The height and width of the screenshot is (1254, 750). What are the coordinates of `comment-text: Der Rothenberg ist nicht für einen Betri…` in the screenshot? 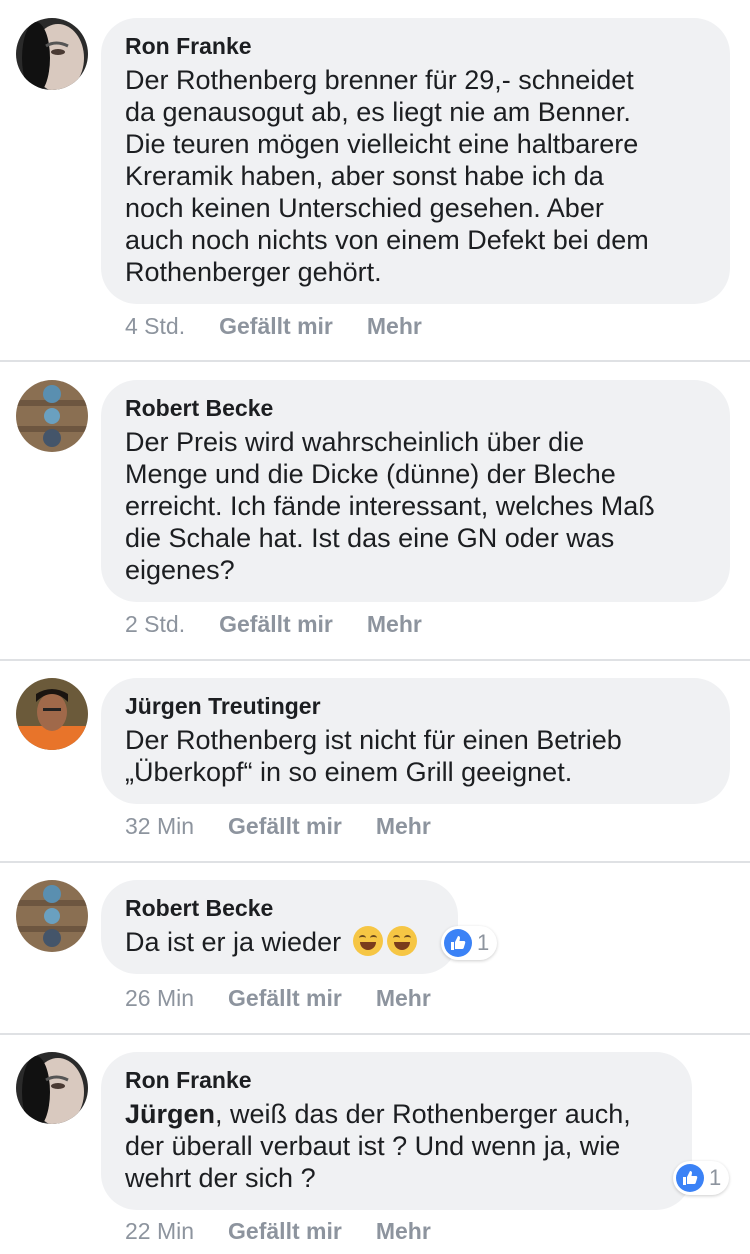 It's located at (373, 756).